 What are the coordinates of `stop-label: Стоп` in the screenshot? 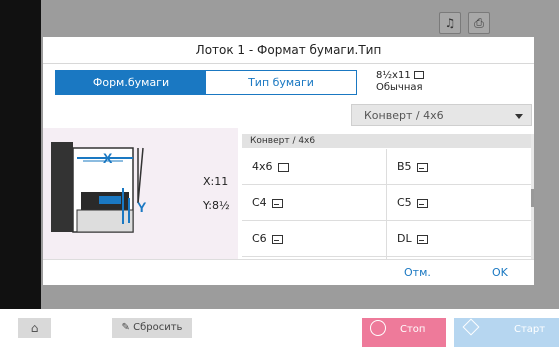 It's located at (413, 329).